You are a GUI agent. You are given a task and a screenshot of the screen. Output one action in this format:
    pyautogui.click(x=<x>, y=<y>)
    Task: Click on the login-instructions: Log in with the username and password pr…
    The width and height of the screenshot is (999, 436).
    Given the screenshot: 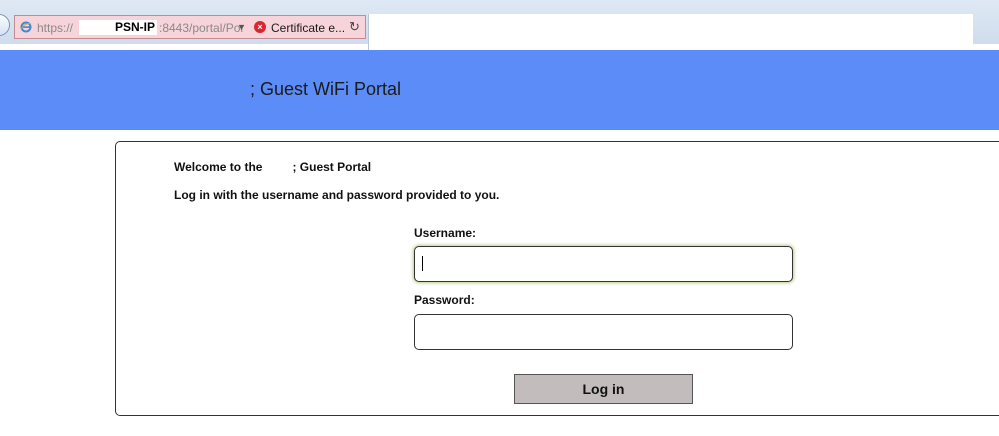 What is the action you would take?
    pyautogui.click(x=337, y=195)
    